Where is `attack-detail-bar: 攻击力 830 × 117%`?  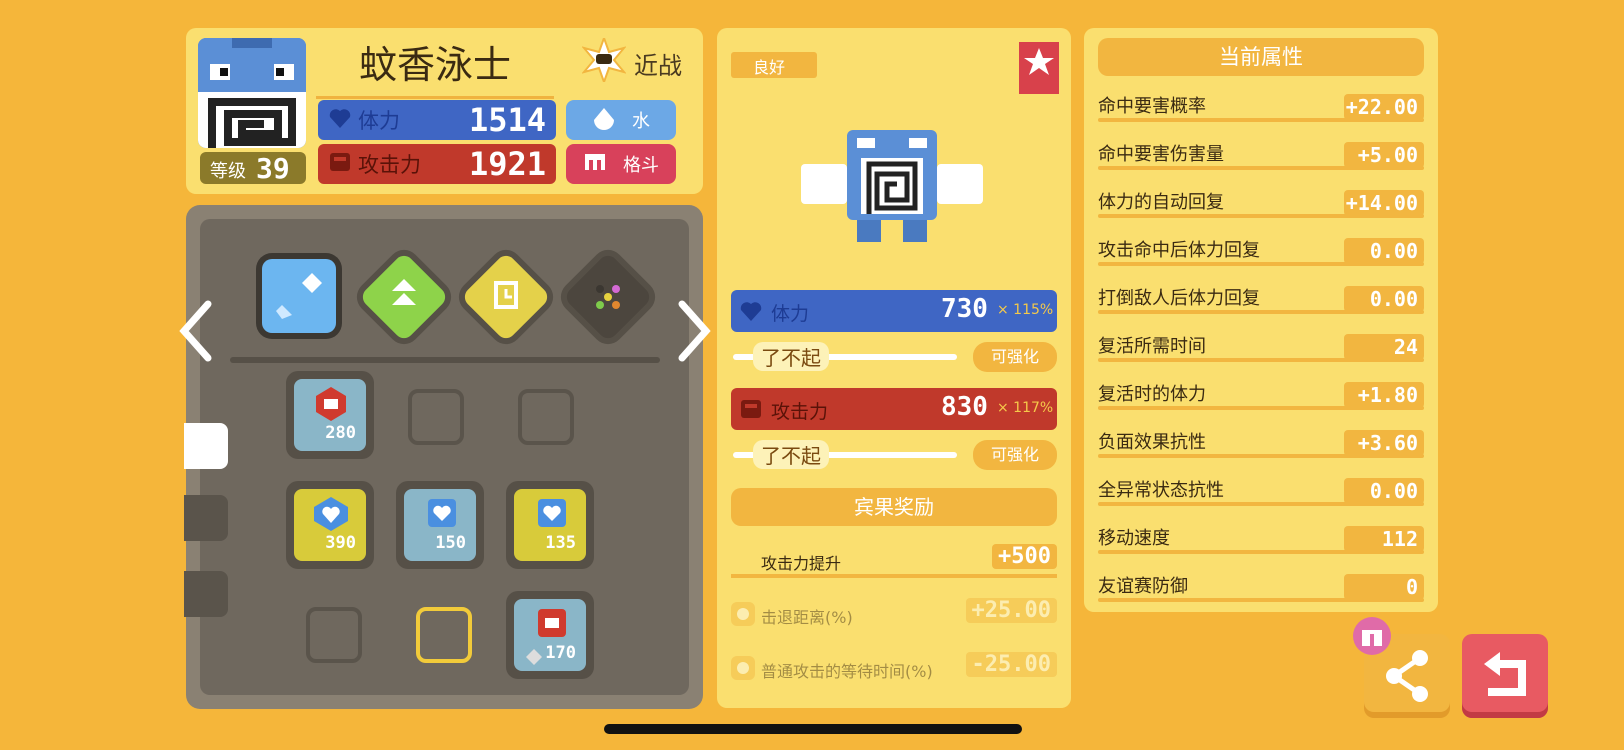 attack-detail-bar: 攻击力 830 × 117% is located at coordinates (894, 409).